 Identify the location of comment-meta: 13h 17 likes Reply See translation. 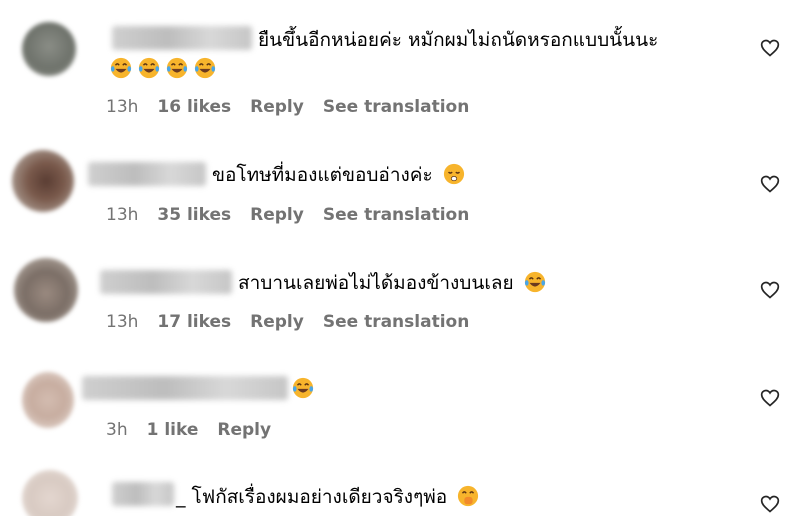
(287, 322).